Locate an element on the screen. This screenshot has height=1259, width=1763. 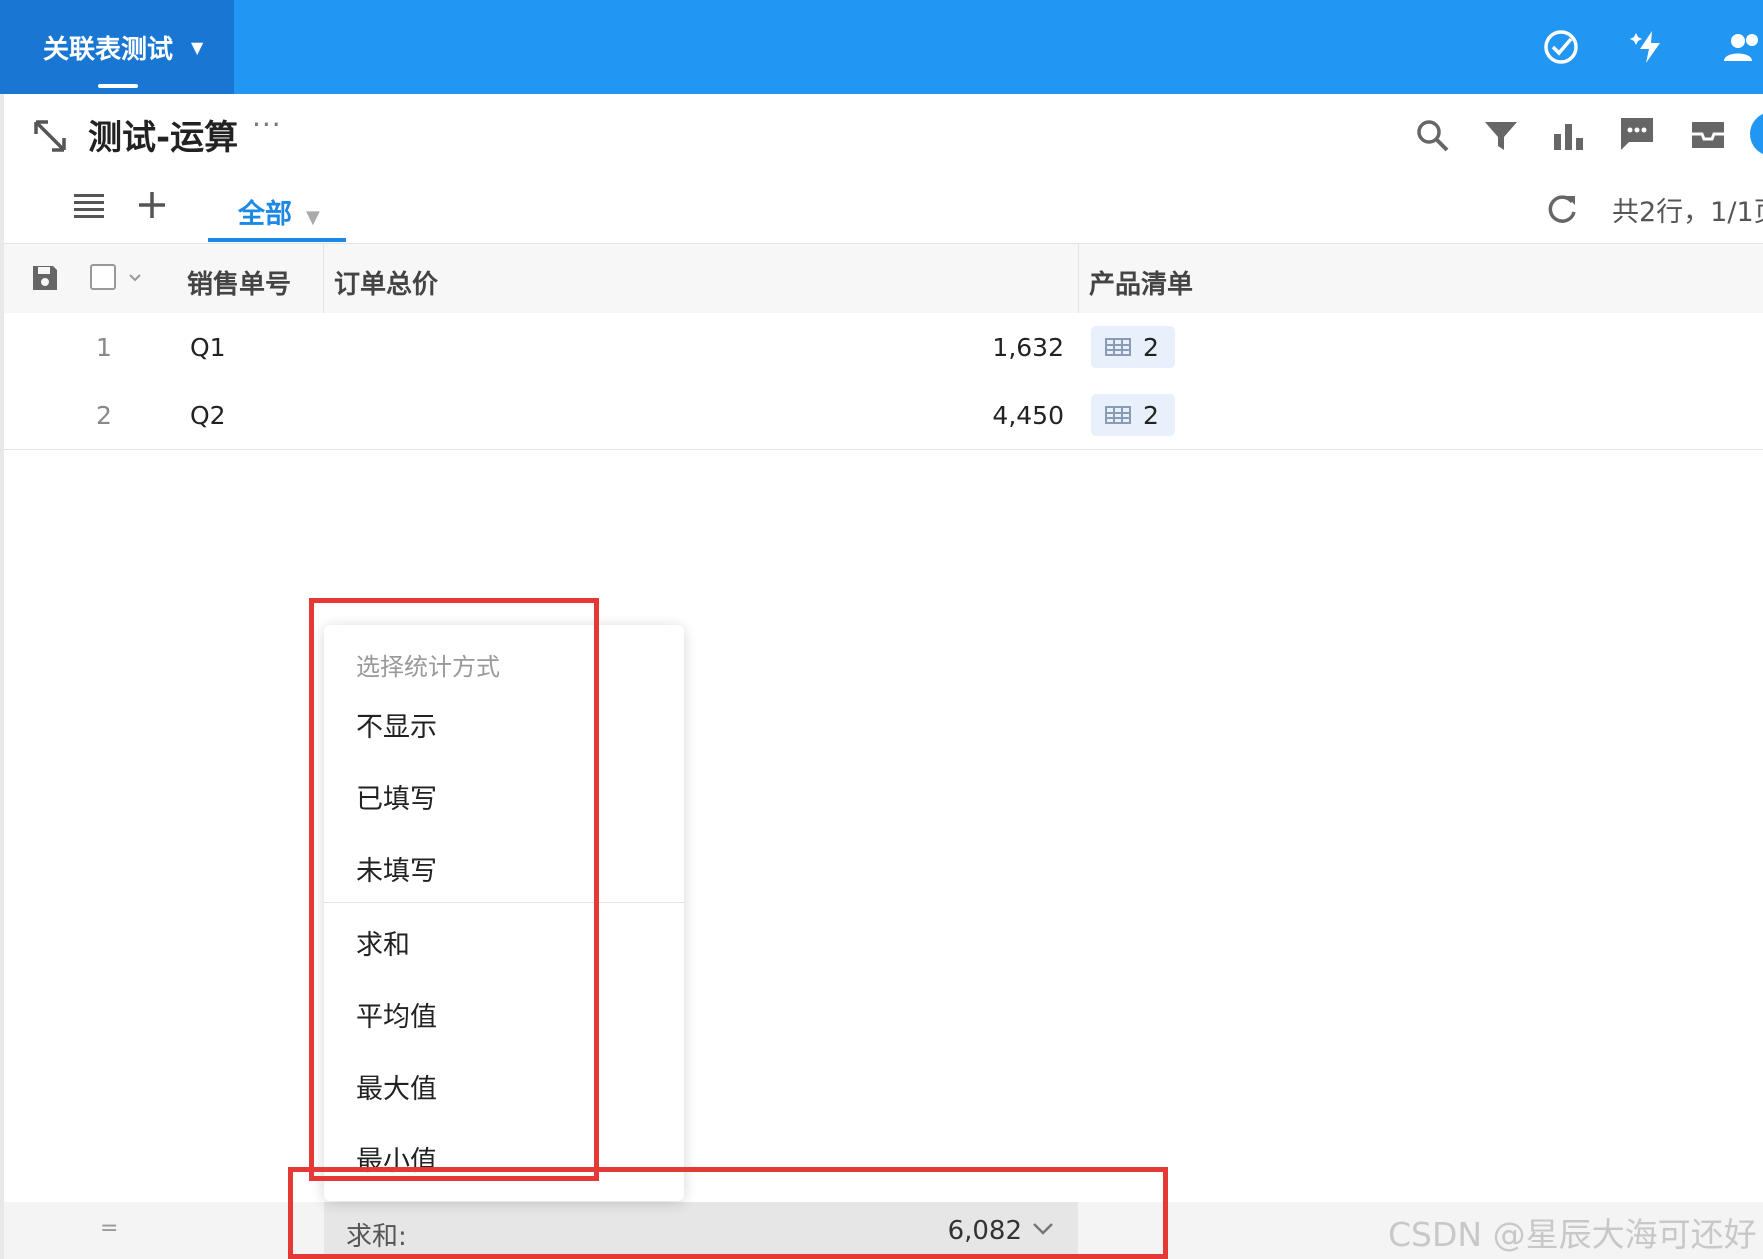
refresh-icon is located at coordinates (1562, 208).